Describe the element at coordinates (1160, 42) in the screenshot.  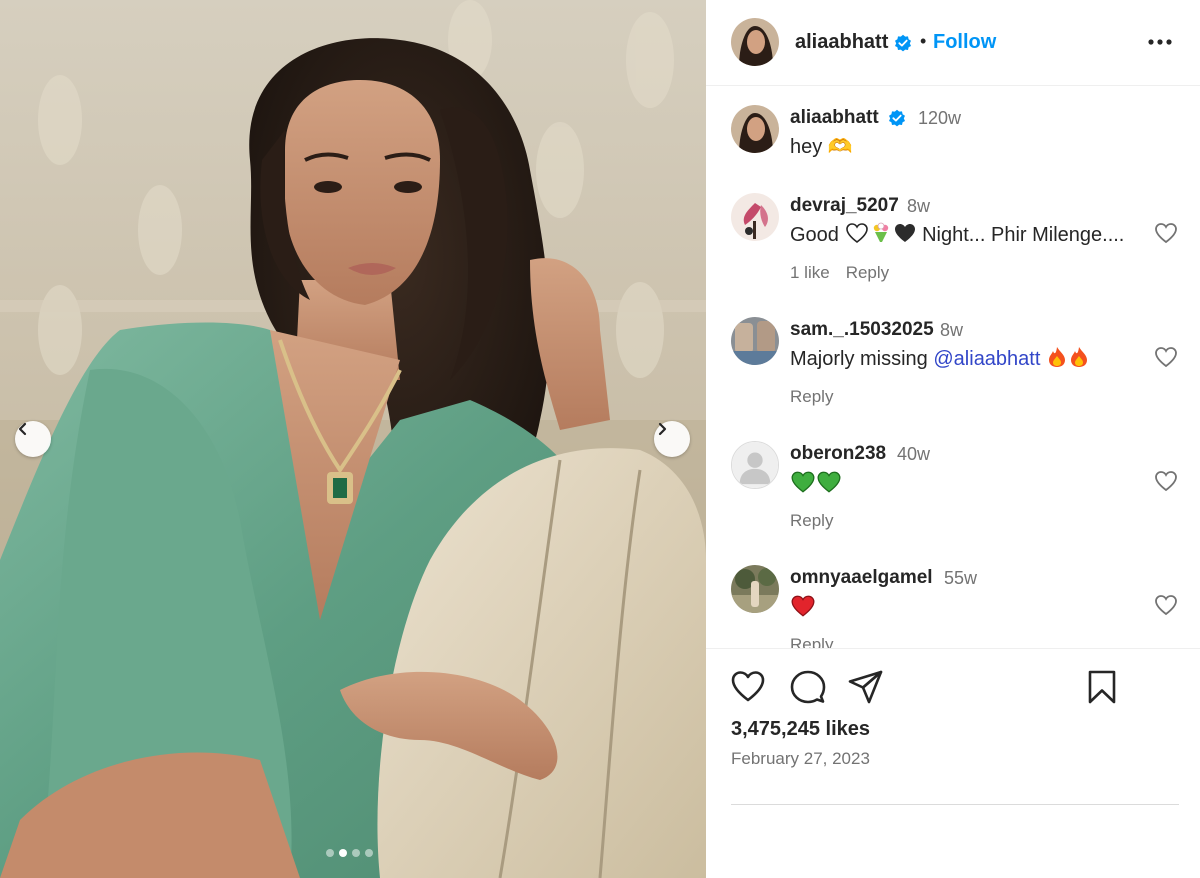
I see `more-horizontal-icon` at that location.